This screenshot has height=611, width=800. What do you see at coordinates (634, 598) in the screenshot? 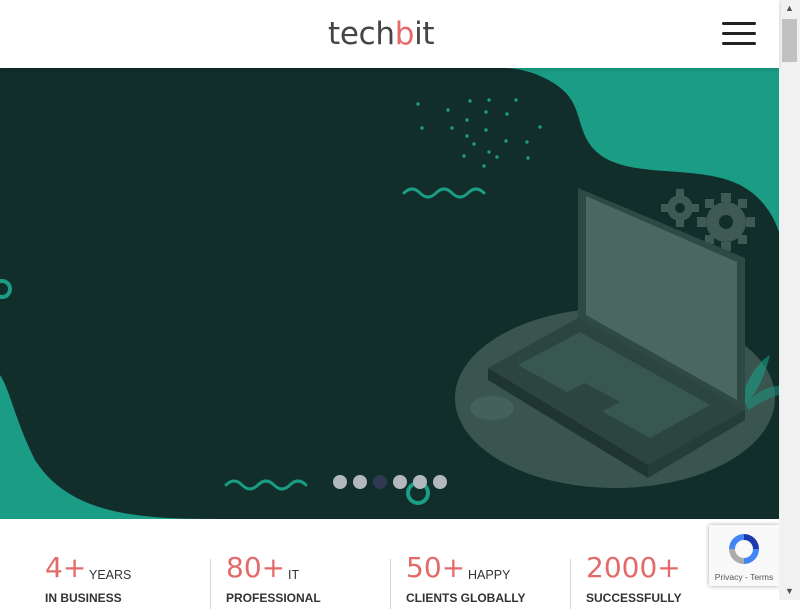
I see `stat-sublabel: SUCCESSFULLY` at bounding box center [634, 598].